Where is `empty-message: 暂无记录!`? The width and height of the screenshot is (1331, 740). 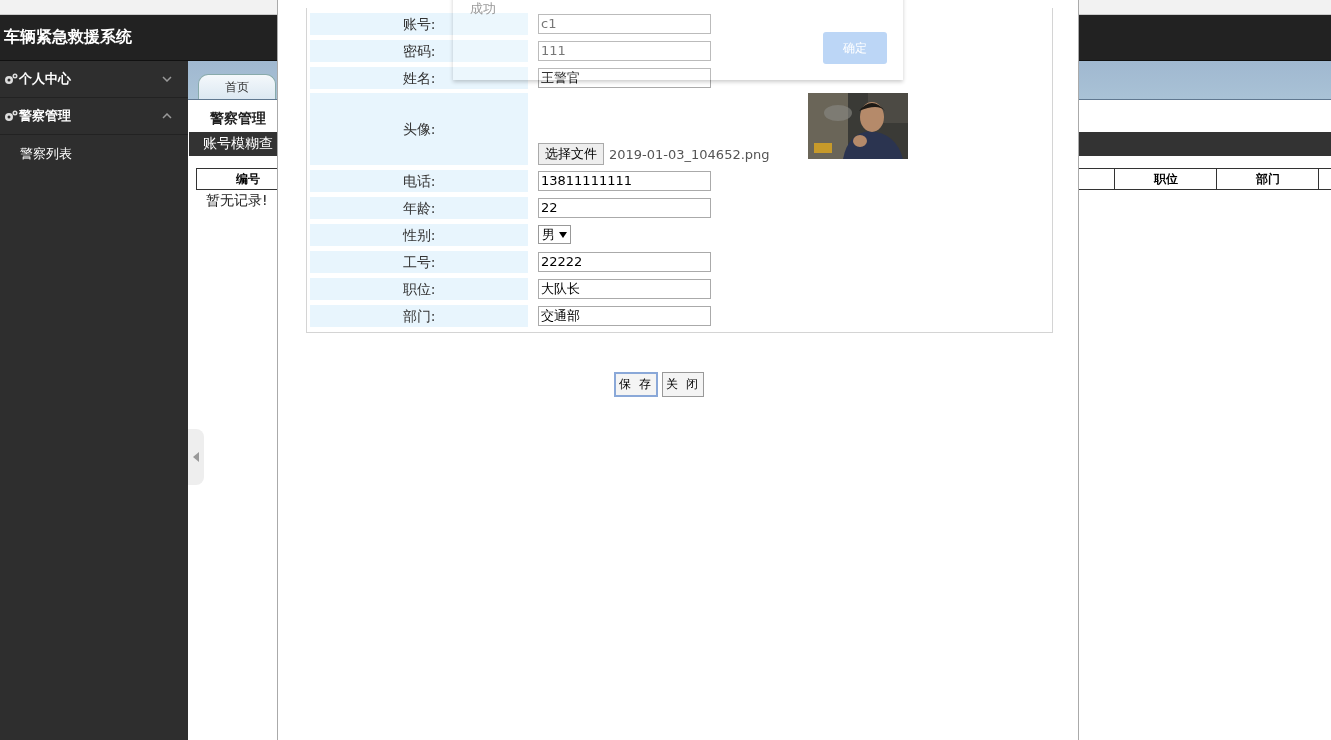
empty-message: 暂无记录! is located at coordinates (237, 200).